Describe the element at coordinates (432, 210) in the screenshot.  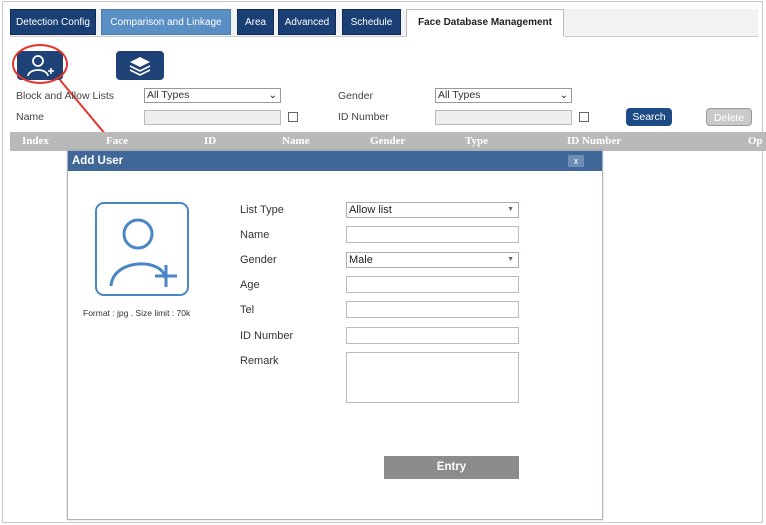
I see `list-type-select: Allow list ▼` at that location.